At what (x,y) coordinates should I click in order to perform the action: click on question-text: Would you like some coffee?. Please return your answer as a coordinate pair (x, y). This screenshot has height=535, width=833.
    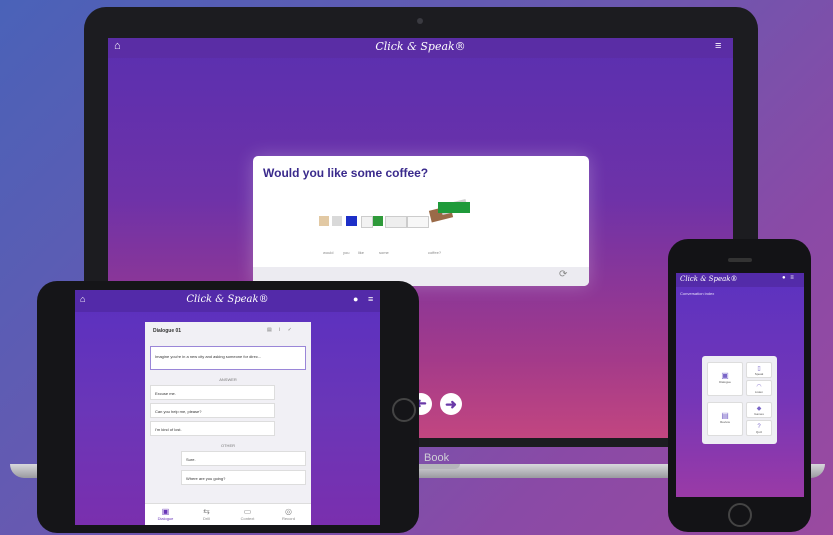
    Looking at the image, I should click on (346, 173).